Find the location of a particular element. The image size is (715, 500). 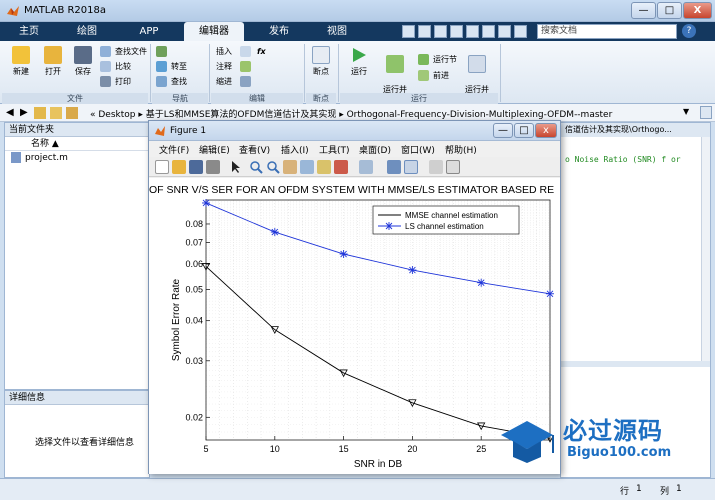

open-button: 打开 is located at coordinates (53, 61).